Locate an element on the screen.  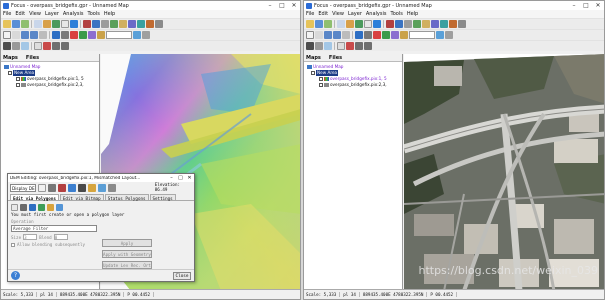
ruler-icon is located at coordinates (146, 35).